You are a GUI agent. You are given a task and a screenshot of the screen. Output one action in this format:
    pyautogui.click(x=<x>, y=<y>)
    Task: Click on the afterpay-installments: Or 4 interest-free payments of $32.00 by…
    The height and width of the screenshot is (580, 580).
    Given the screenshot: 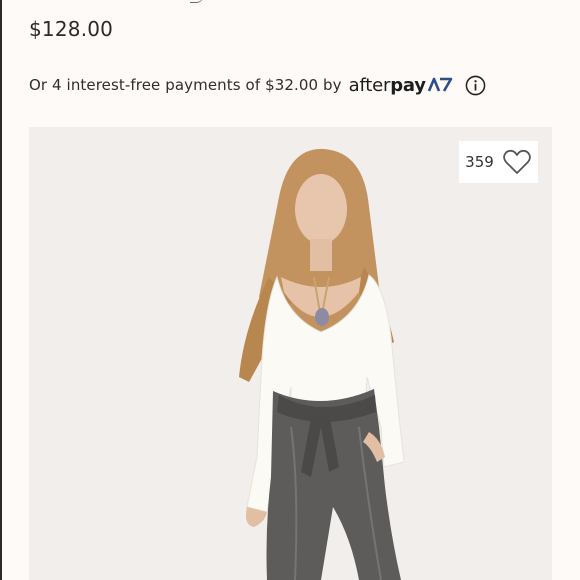 What is the action you would take?
    pyautogui.click(x=257, y=85)
    